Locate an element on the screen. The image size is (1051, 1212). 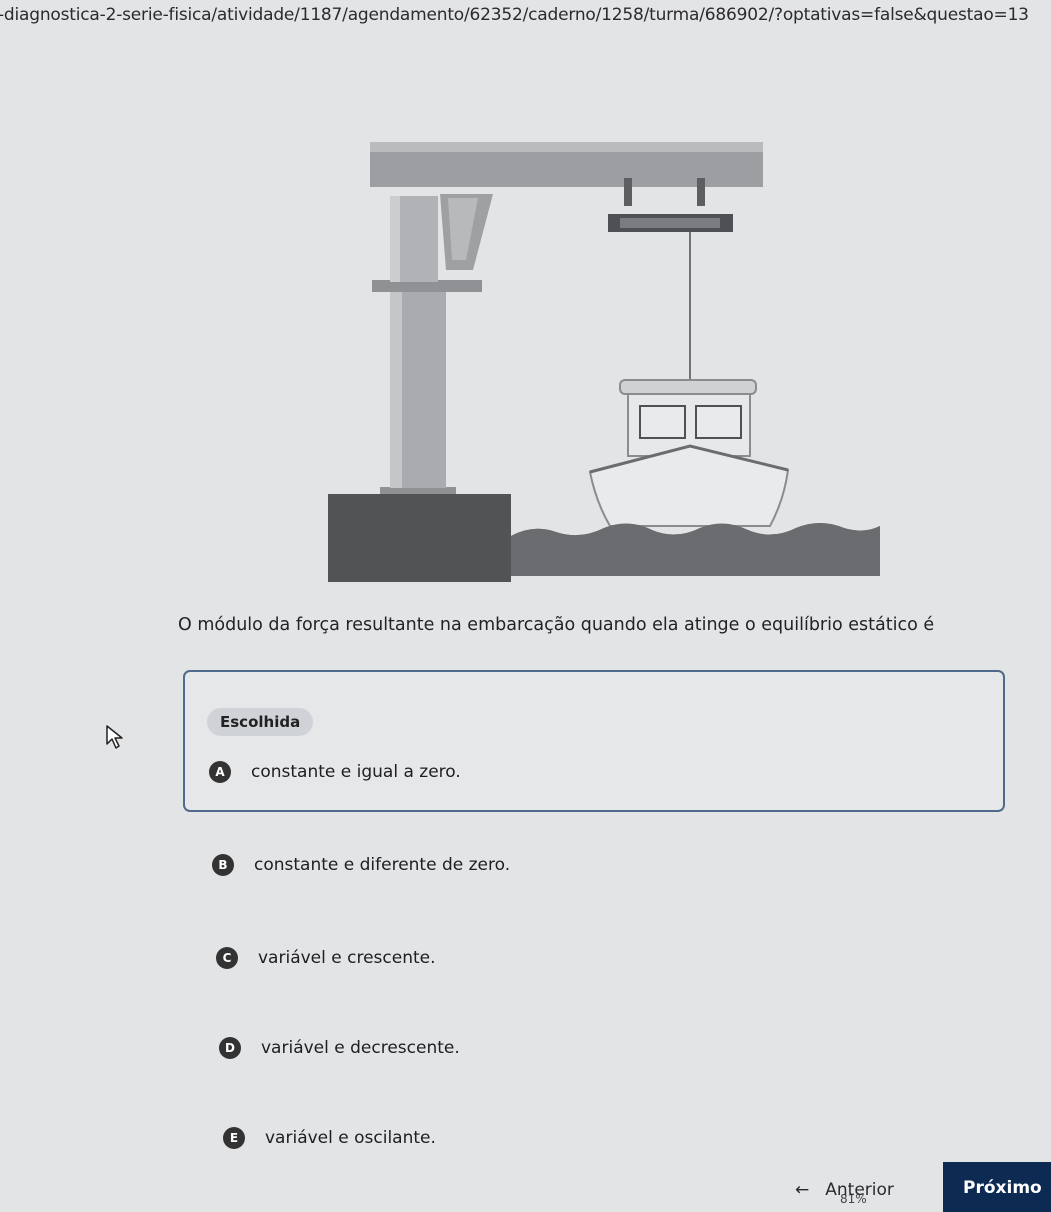
option-letter-badge: A is located at coordinates (220, 772).